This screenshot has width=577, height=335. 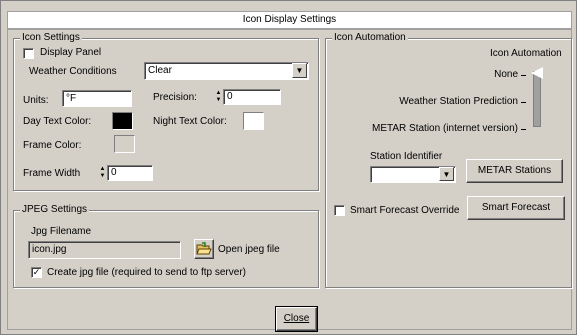 What do you see at coordinates (73, 71) in the screenshot?
I see `weather-conditions-label: Weather Conditions` at bounding box center [73, 71].